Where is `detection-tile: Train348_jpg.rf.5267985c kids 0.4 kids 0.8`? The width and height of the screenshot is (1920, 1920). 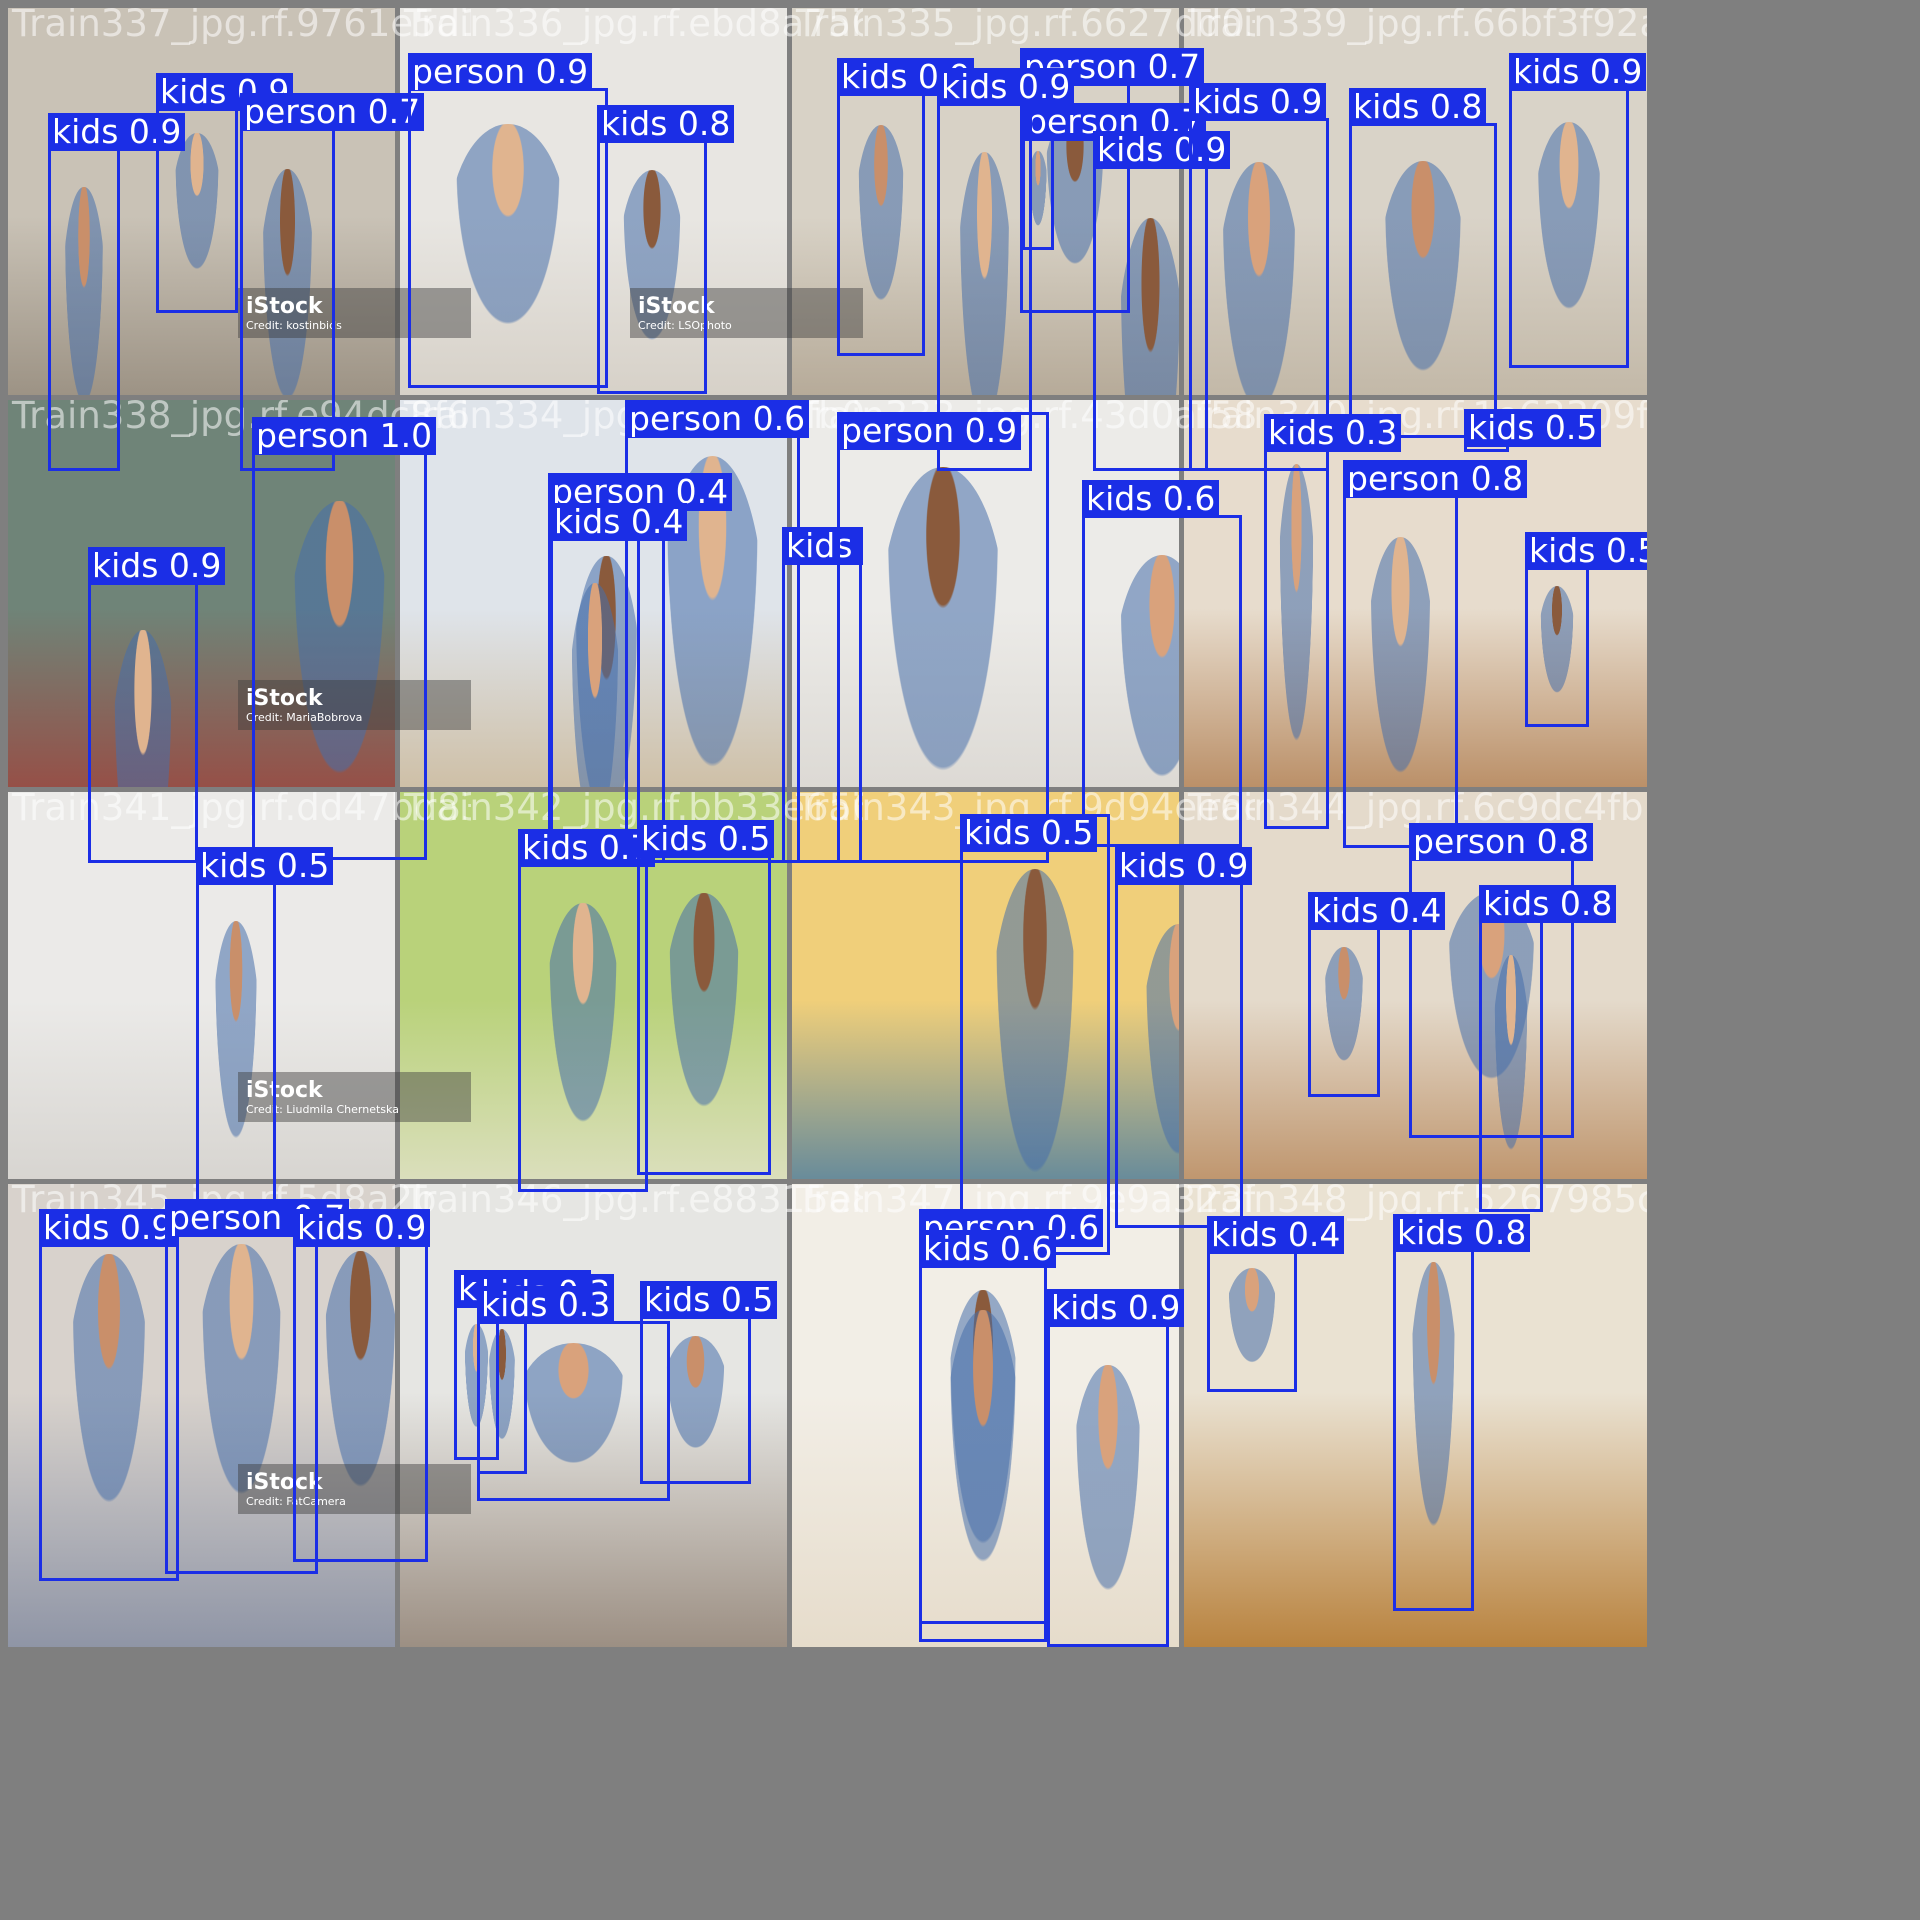
detection-tile: Train348_jpg.rf.5267985c kids 0.4 kids 0.8 is located at coordinates (1415, 1415).